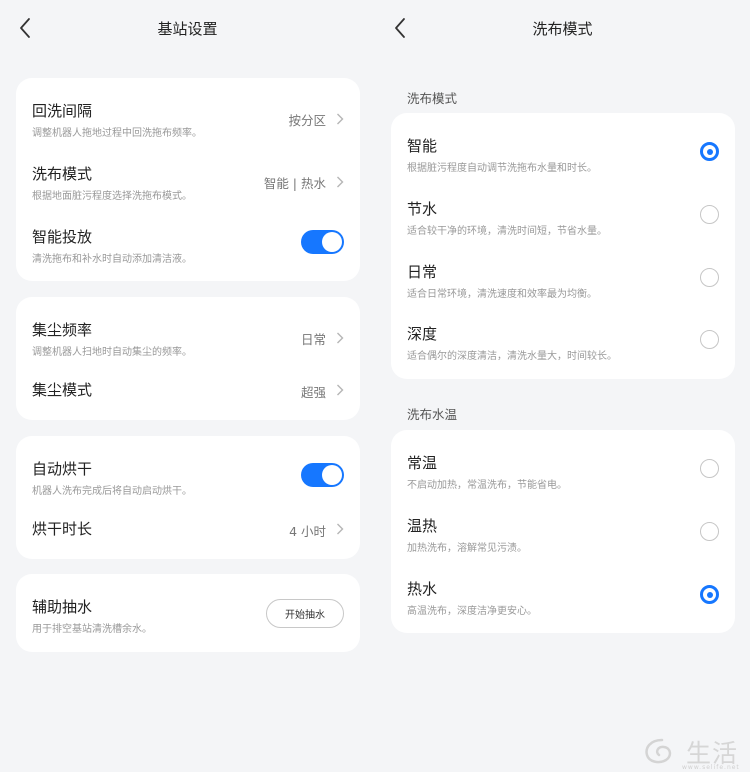 The height and width of the screenshot is (772, 750). I want to click on option-desc: 高温洗布，深度洁净更安心。, so click(472, 611).